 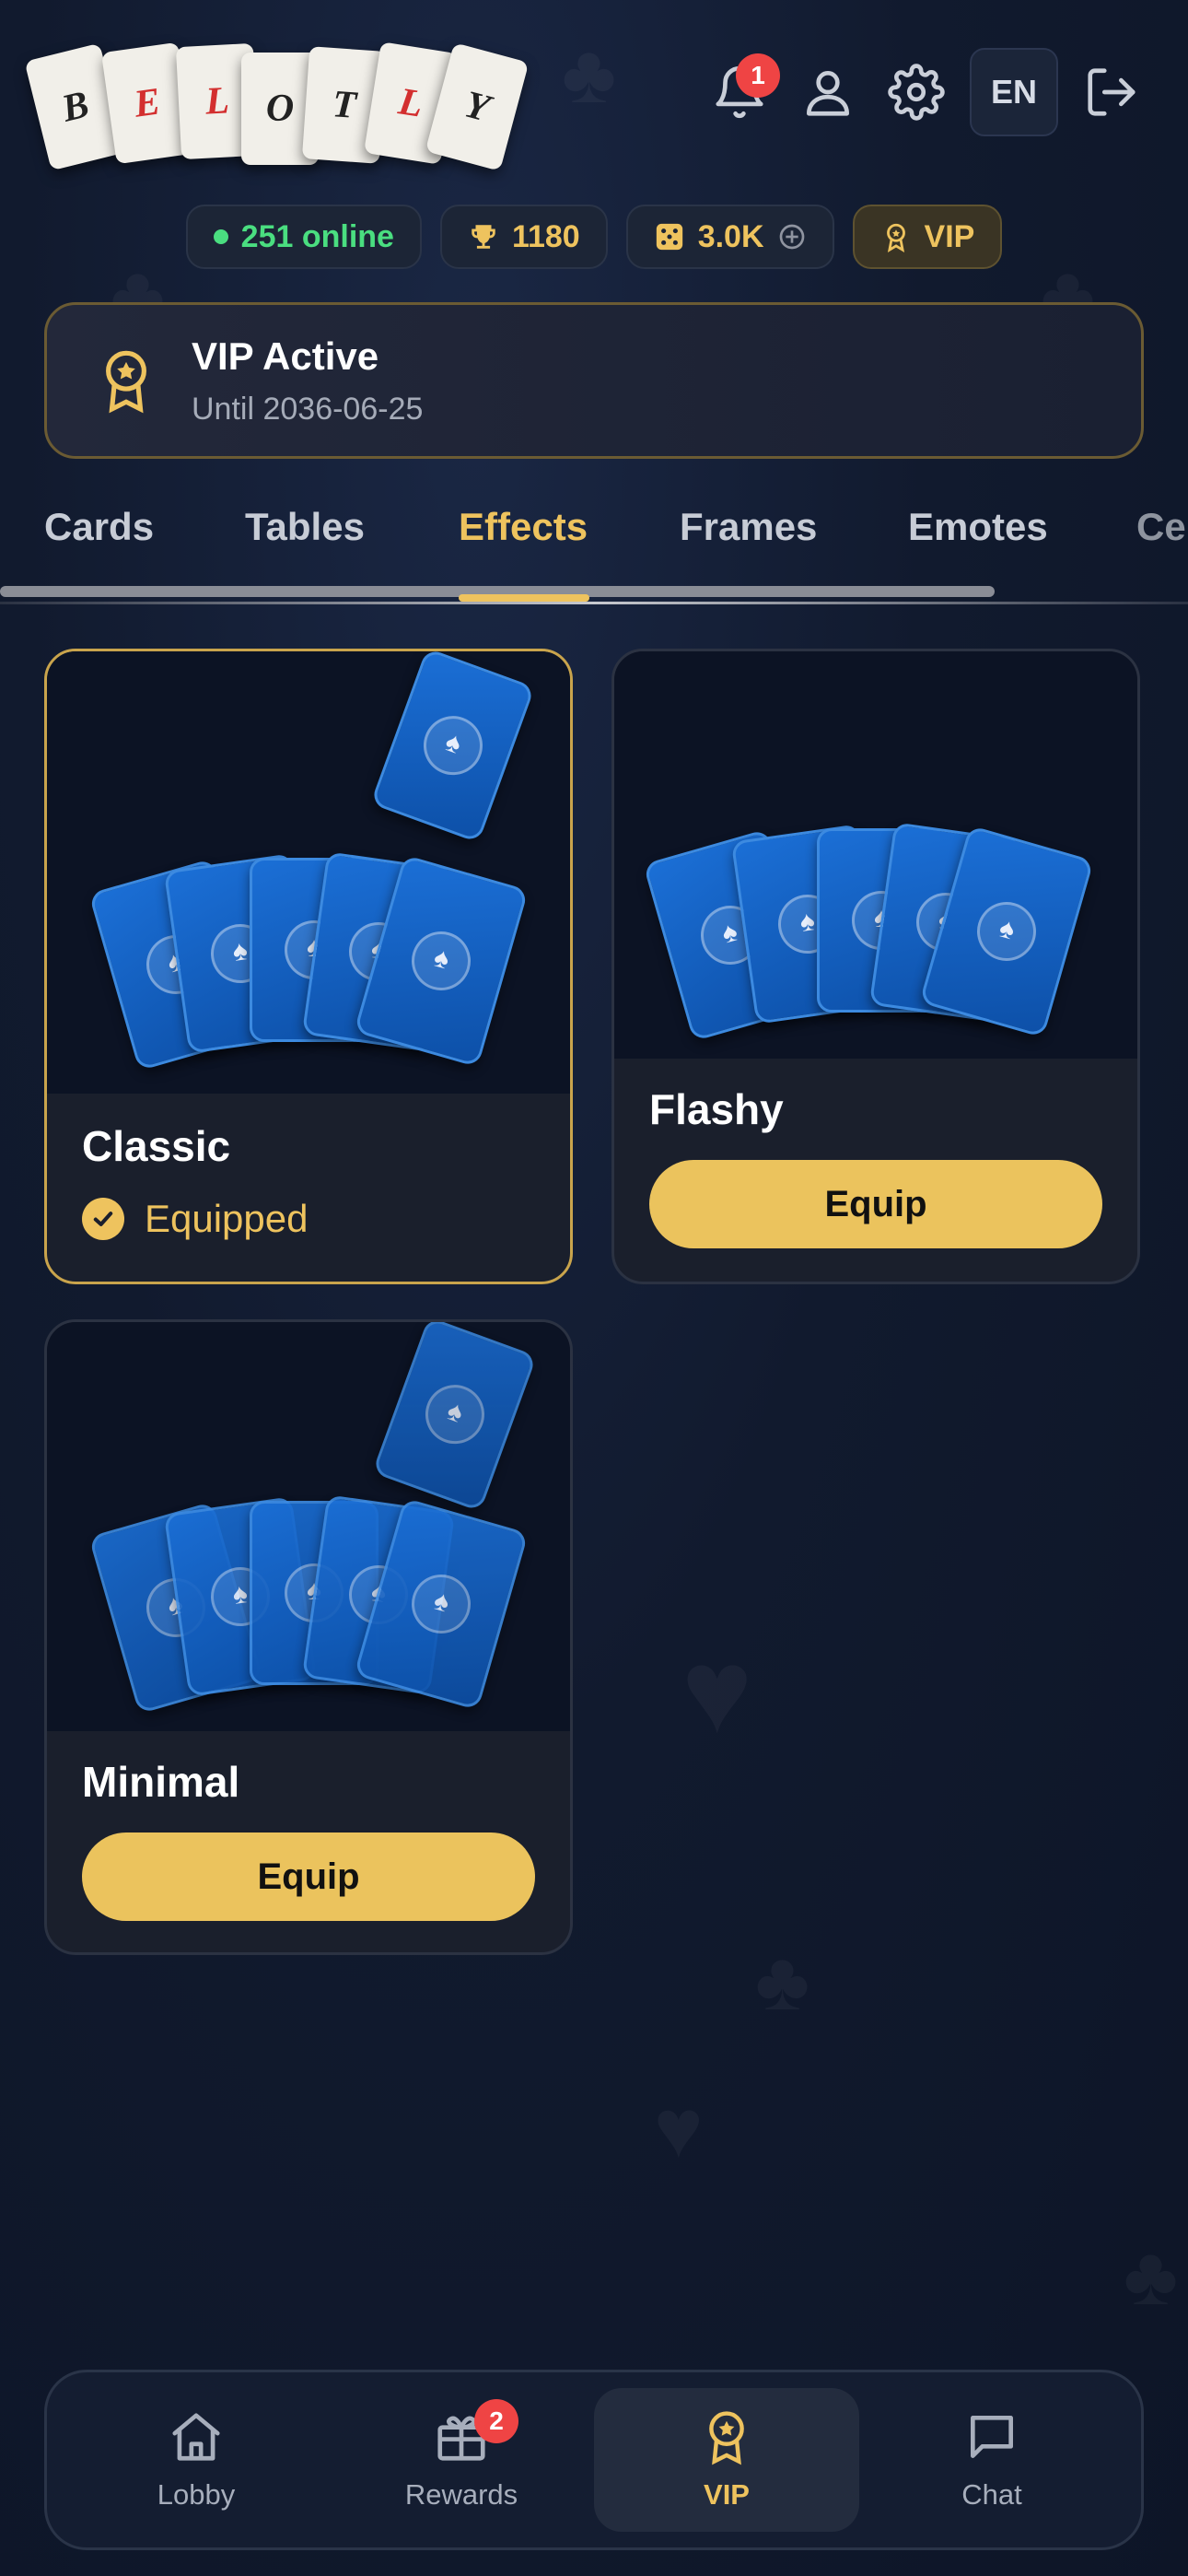 I want to click on nav-lobby: Lobby, so click(x=196, y=2460).